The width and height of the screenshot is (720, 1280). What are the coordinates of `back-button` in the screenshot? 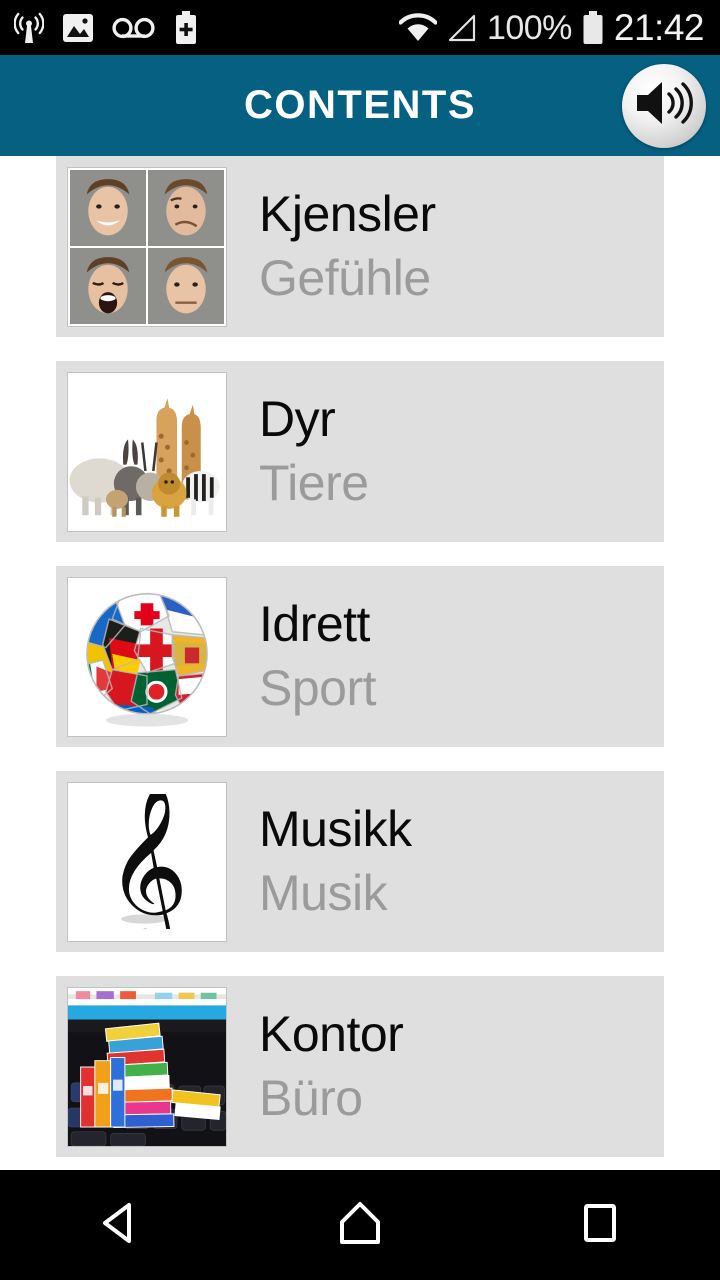 It's located at (120, 1225).